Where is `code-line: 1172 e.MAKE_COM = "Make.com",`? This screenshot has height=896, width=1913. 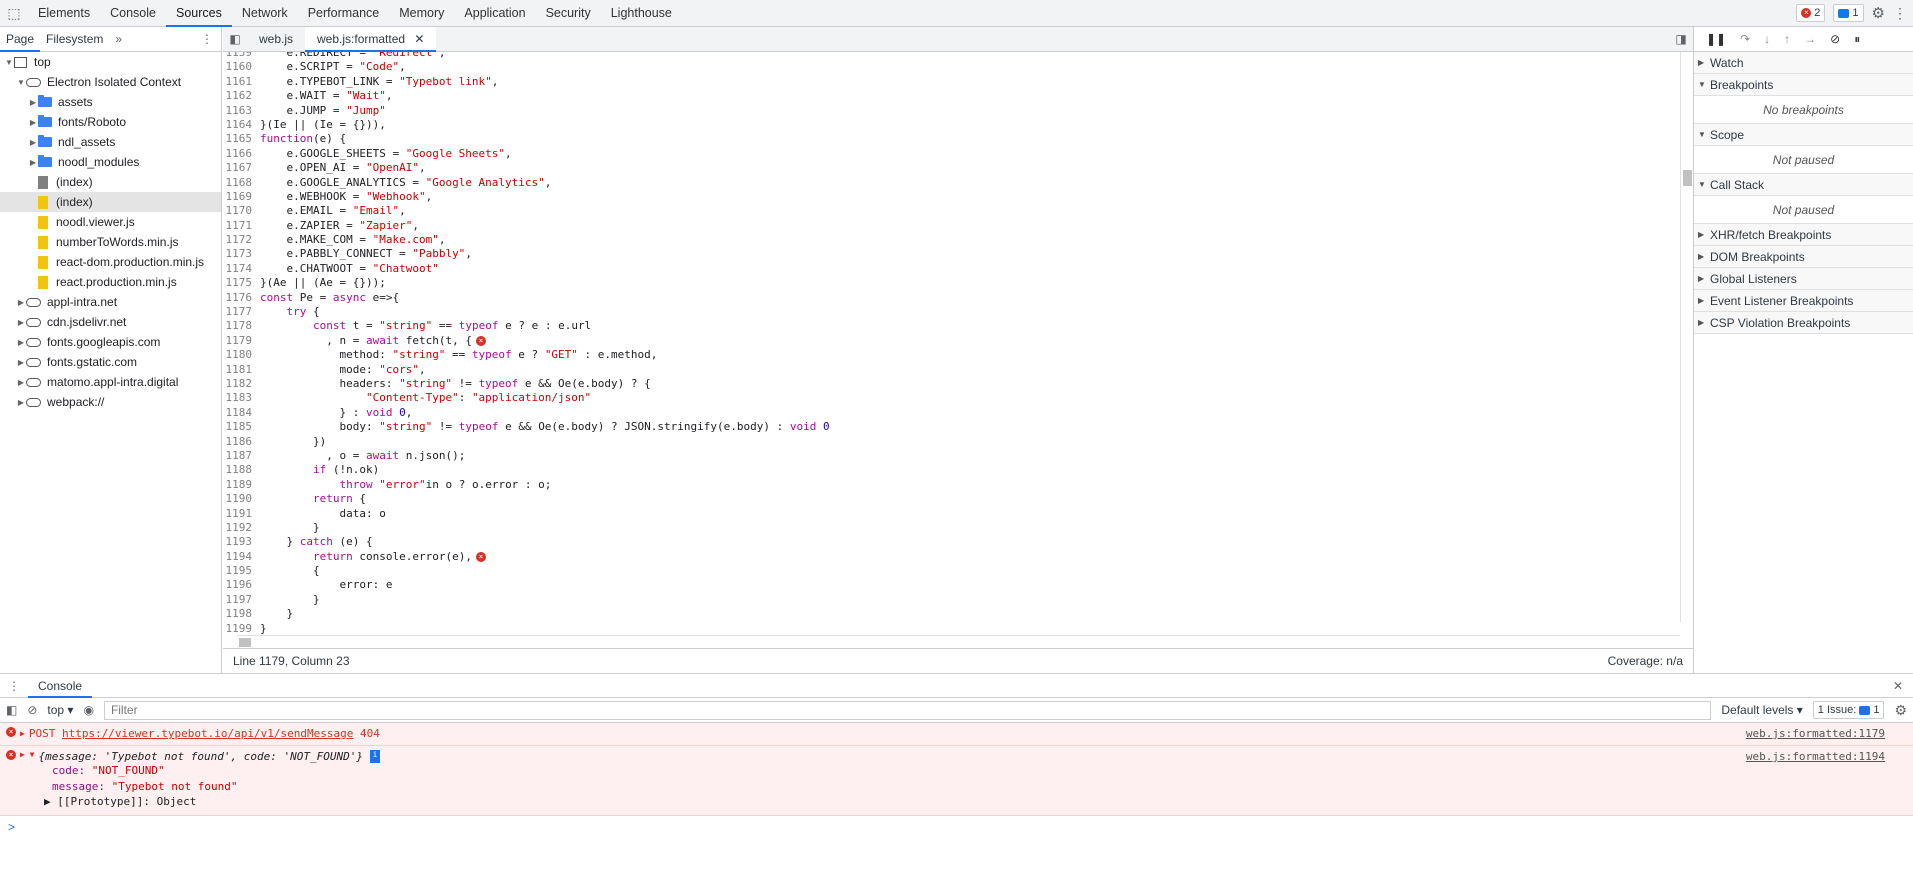
code-line: 1172 e.MAKE_COM = "Make.com", is located at coordinates (951, 240).